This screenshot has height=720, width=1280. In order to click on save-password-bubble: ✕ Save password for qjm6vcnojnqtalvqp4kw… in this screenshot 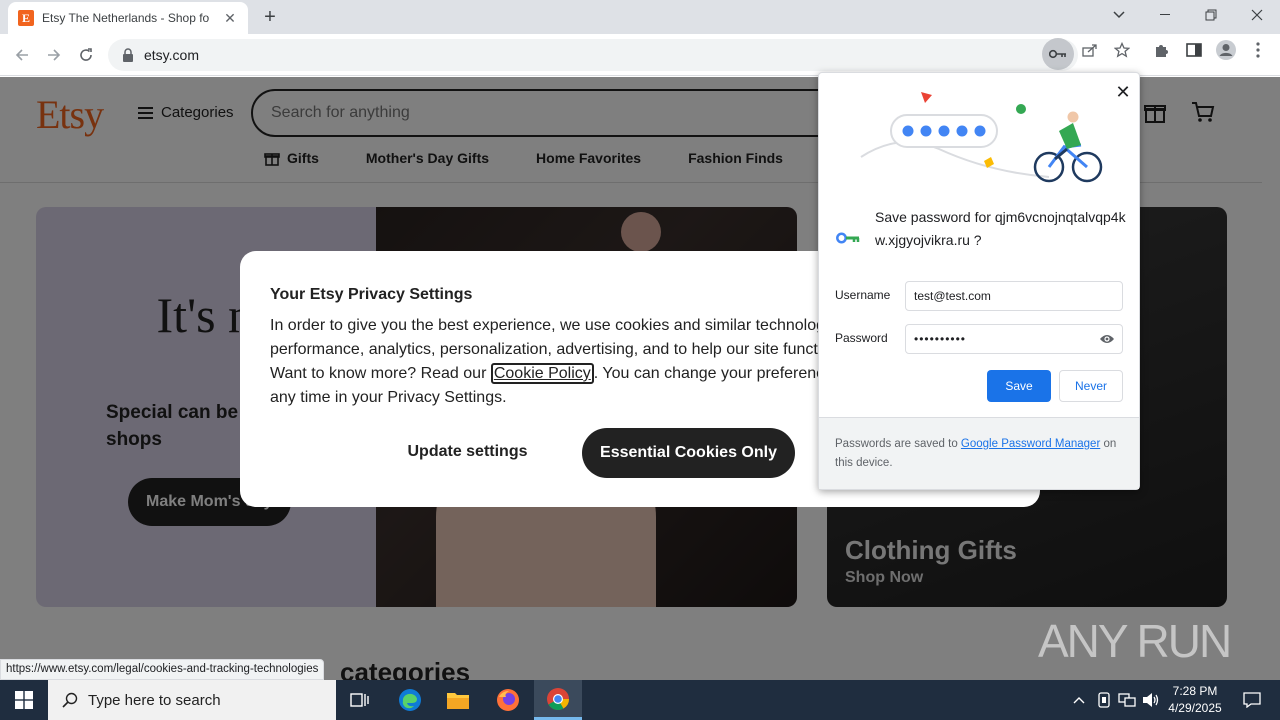, I will do `click(979, 281)`.